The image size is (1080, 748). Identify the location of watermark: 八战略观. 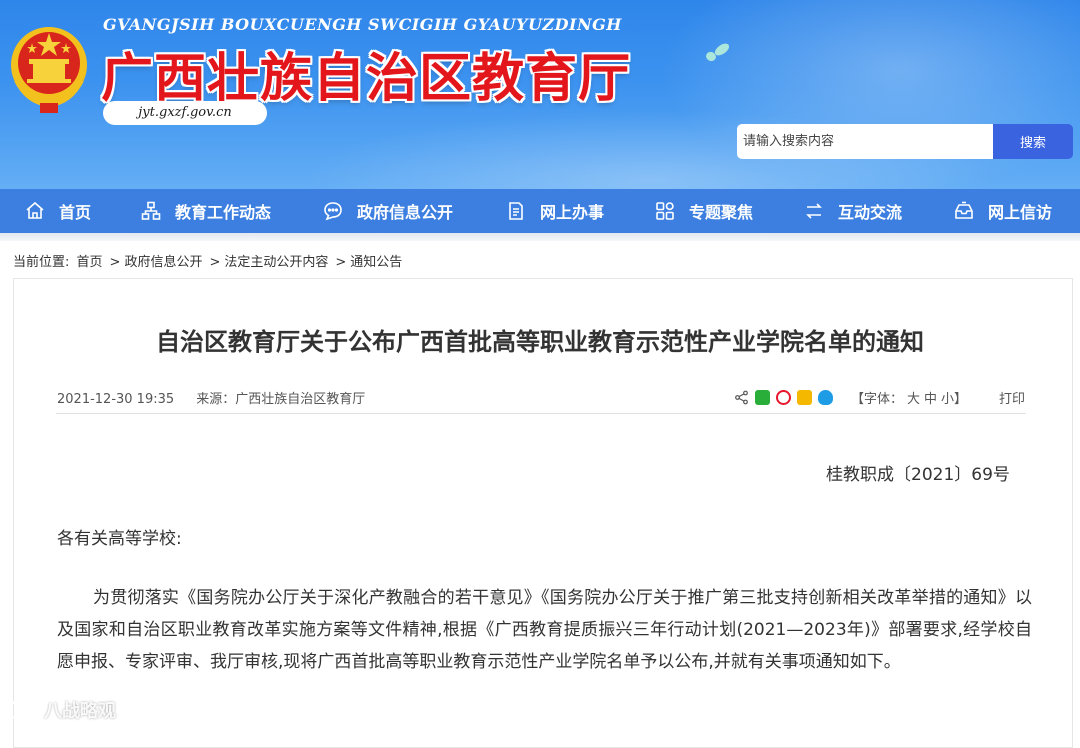
(62, 710).